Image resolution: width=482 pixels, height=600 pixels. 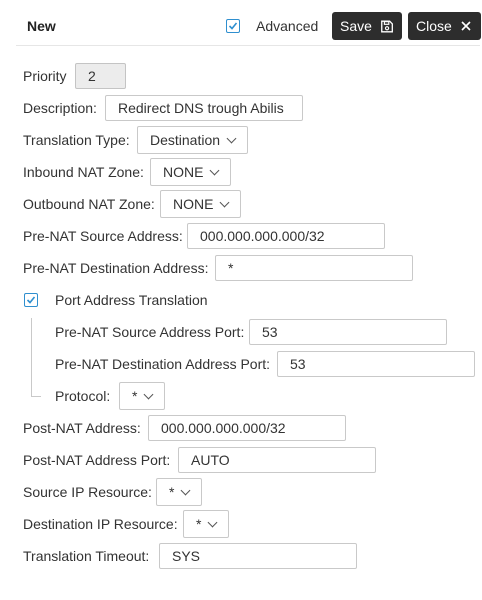 What do you see at coordinates (466, 26) in the screenshot?
I see `close-icon` at bounding box center [466, 26].